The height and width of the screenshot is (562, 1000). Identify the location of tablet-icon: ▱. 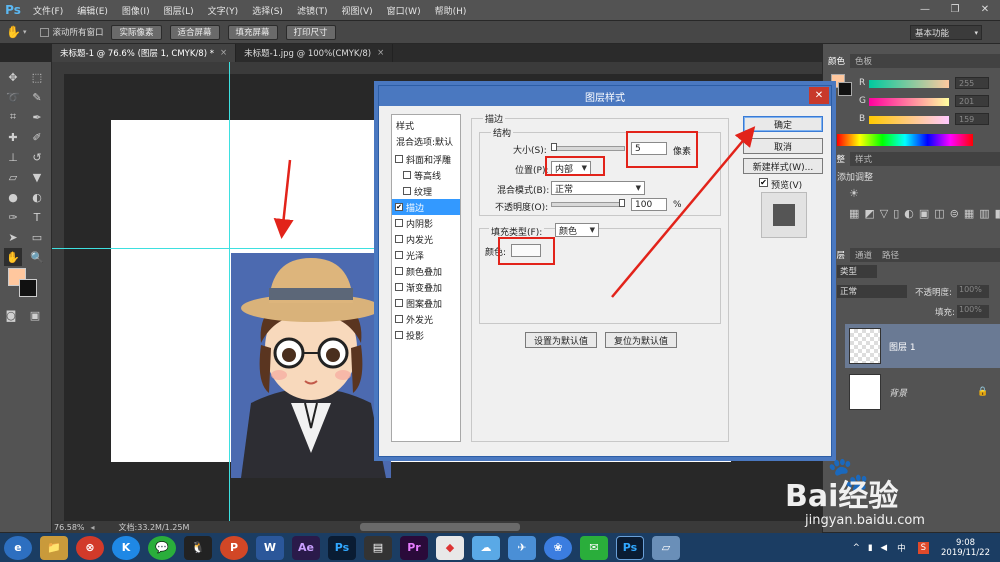
(666, 547).